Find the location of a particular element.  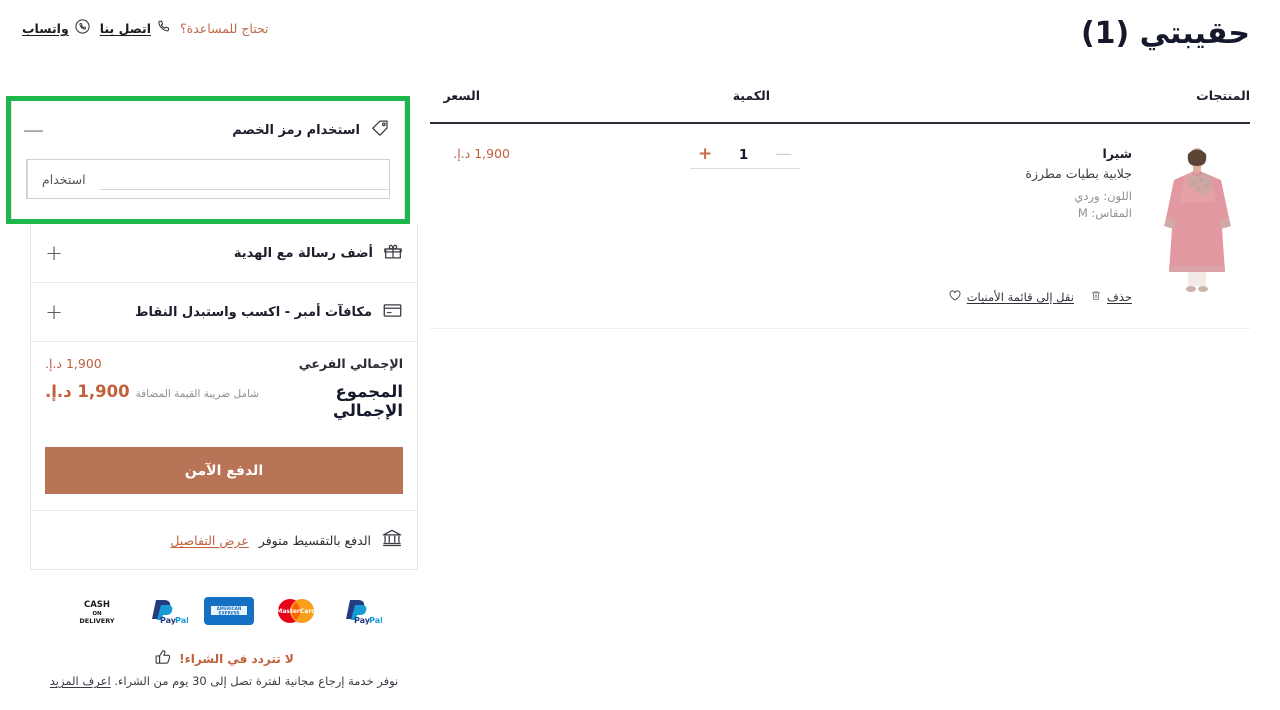

quantity-decrease-button: — is located at coordinates (783, 154).